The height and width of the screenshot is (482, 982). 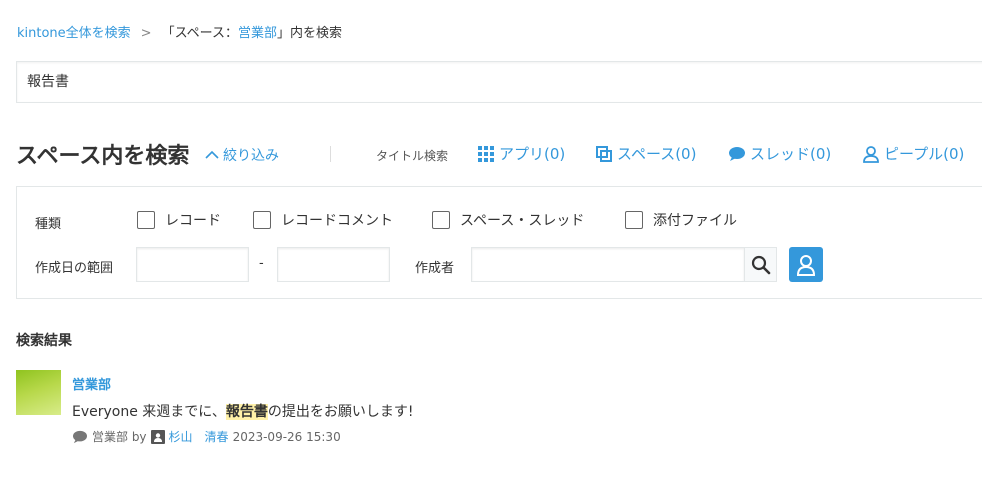 What do you see at coordinates (435, 268) in the screenshot?
I see `creator-label: 作成者` at bounding box center [435, 268].